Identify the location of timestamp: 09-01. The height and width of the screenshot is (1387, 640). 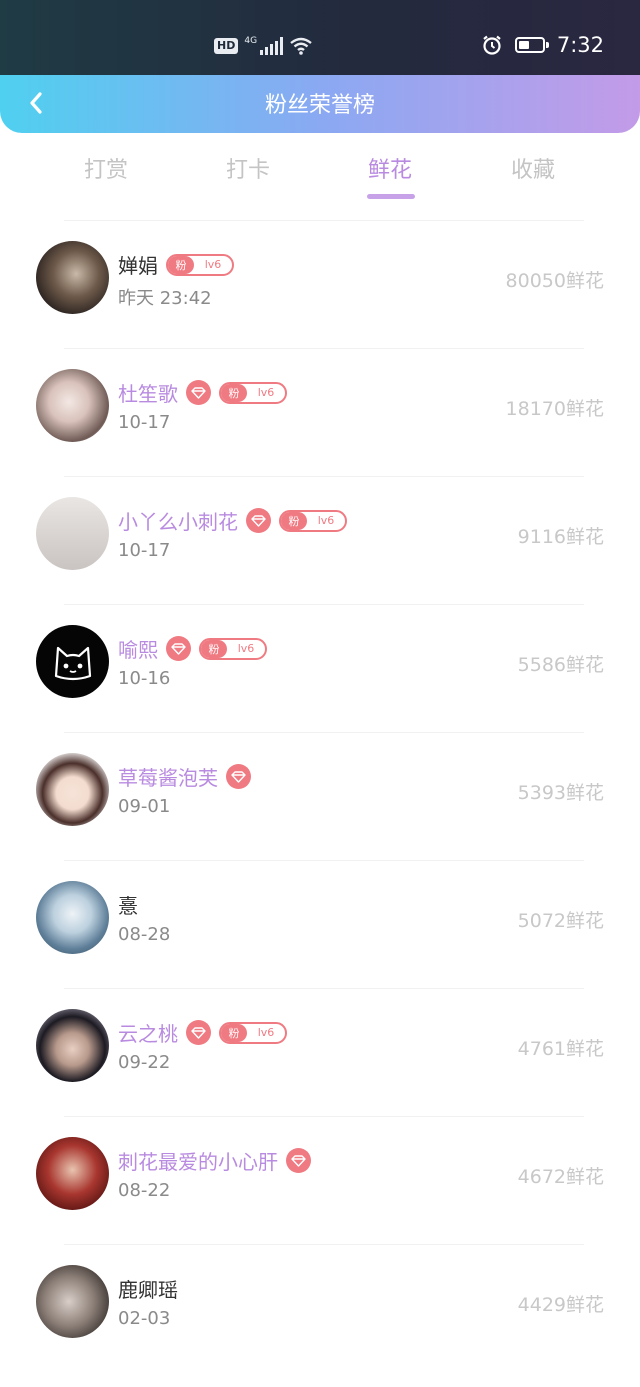
(144, 806).